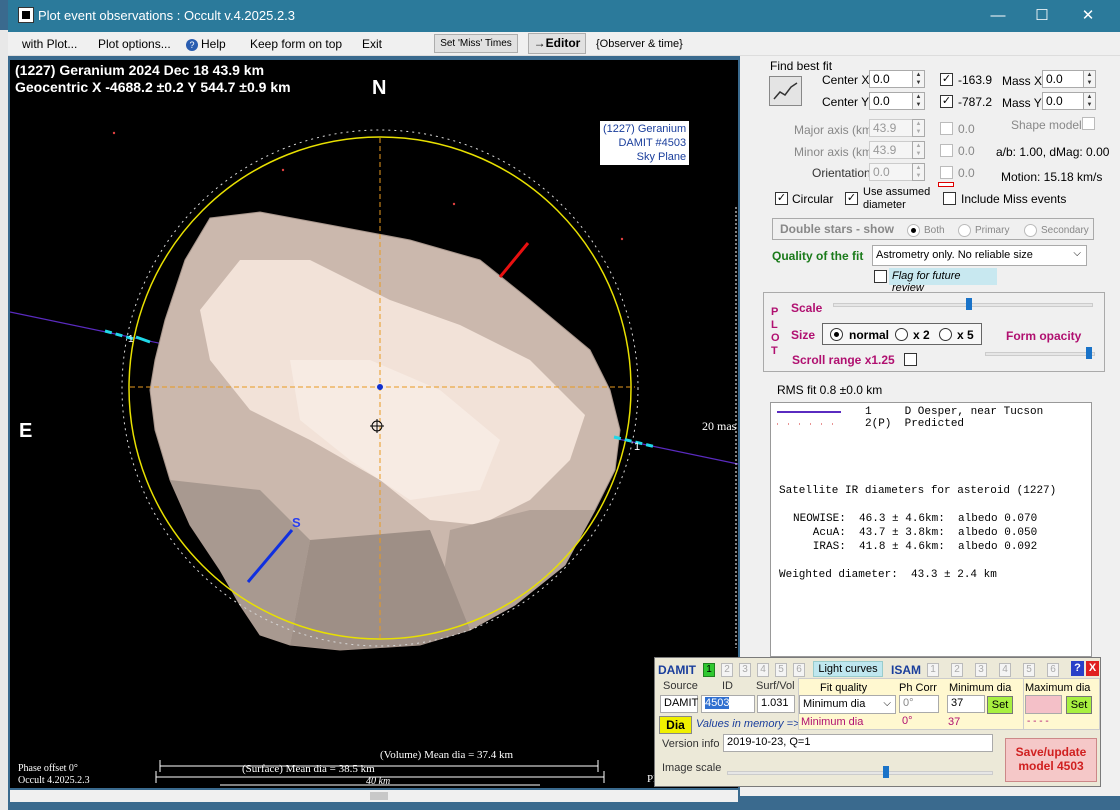 The height and width of the screenshot is (810, 1120). Describe the element at coordinates (1000, 705) in the screenshot. I see `set-min-dia-button: Set` at that location.